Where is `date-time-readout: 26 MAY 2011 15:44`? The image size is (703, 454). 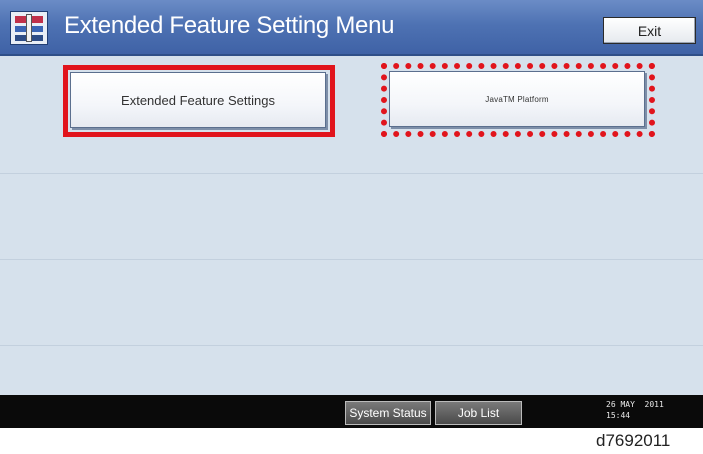 date-time-readout: 26 MAY 2011 15:44 is located at coordinates (635, 410).